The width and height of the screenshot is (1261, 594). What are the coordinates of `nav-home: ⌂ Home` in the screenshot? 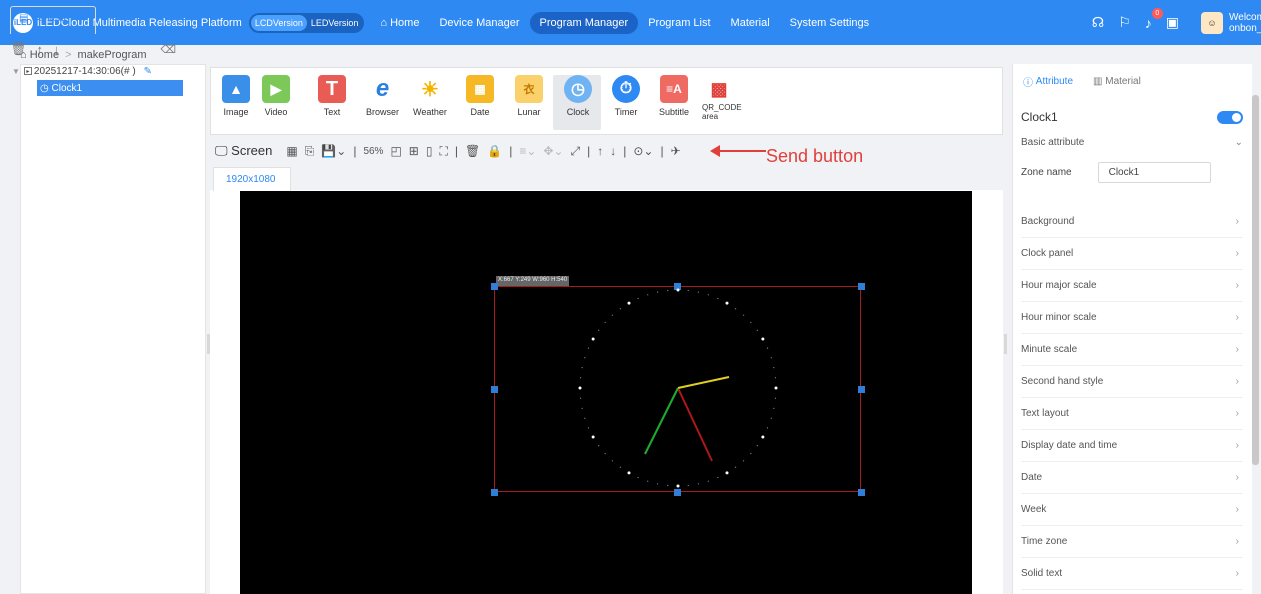 It's located at (399, 23).